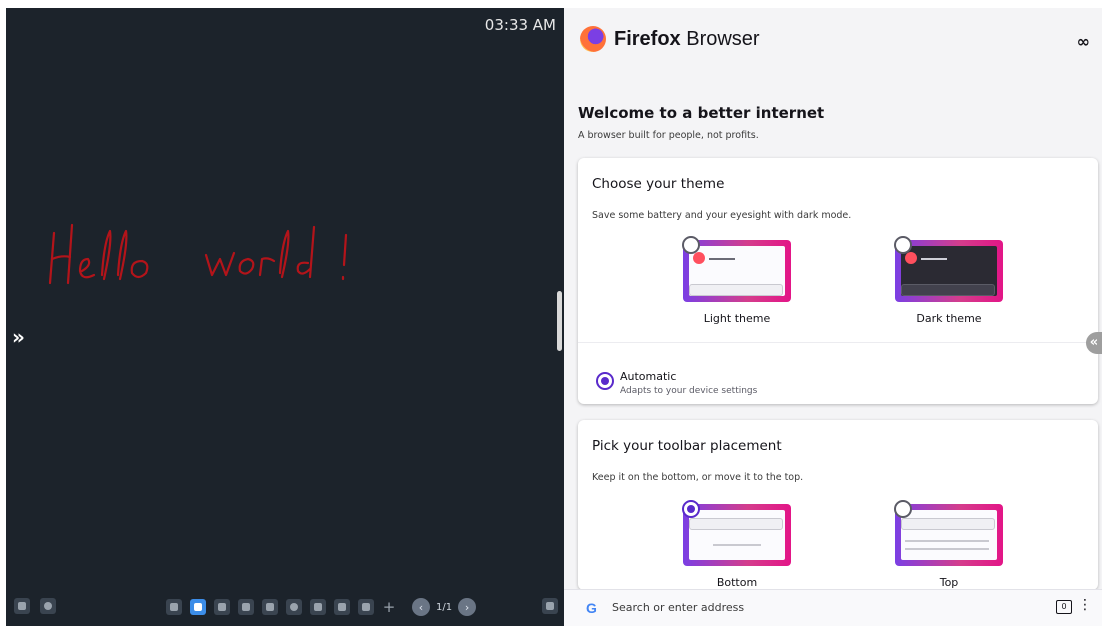  What do you see at coordinates (23, 337) in the screenshot?
I see `expand-panel-button: »` at bounding box center [23, 337].